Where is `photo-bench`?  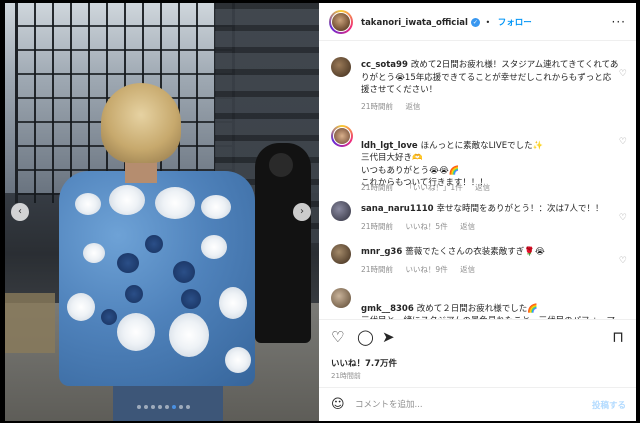
photo-bench is located at coordinates (30, 323).